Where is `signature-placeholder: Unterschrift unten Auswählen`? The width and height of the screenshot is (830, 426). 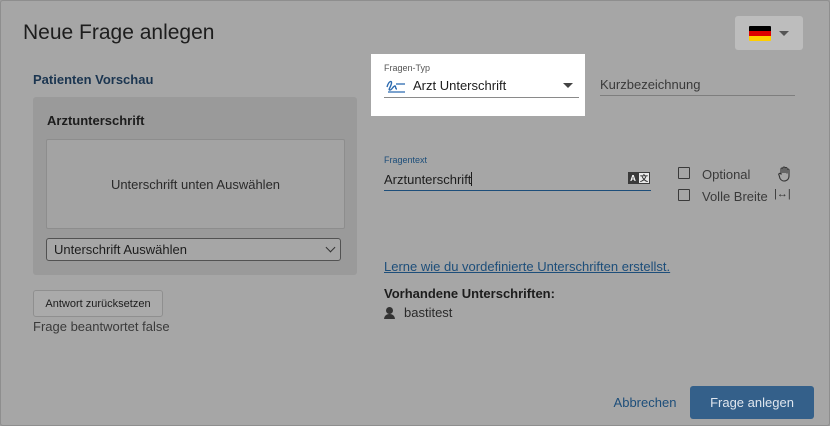 signature-placeholder: Unterschrift unten Auswählen is located at coordinates (195, 184).